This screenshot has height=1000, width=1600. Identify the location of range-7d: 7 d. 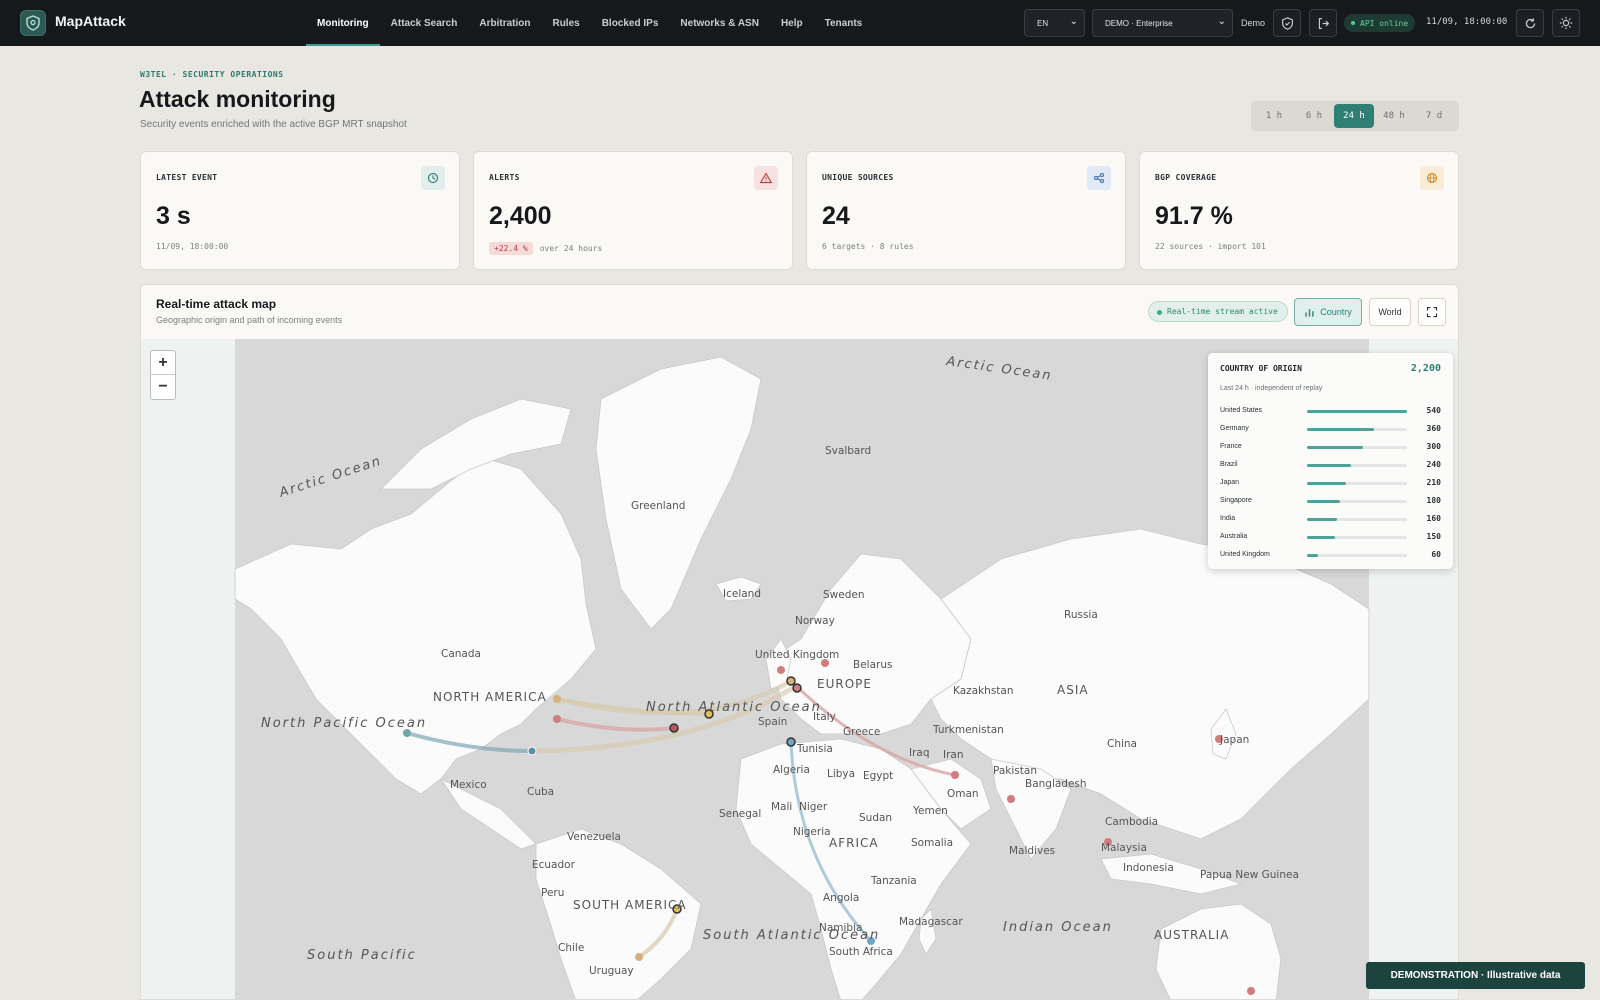
(1434, 116).